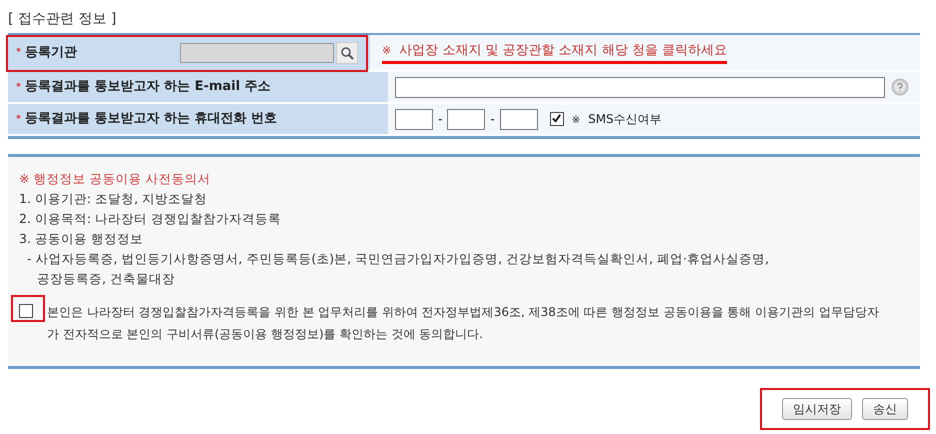 Image resolution: width=936 pixels, height=434 pixels. What do you see at coordinates (885, 409) in the screenshot?
I see `action-button: 송신` at bounding box center [885, 409].